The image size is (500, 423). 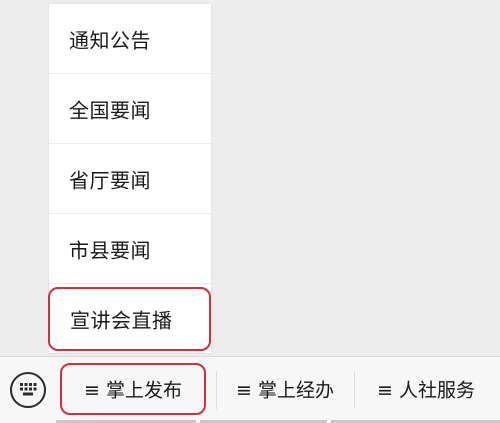 What do you see at coordinates (121, 320) in the screenshot?
I see `menu-item-label: 宣讲会直播` at bounding box center [121, 320].